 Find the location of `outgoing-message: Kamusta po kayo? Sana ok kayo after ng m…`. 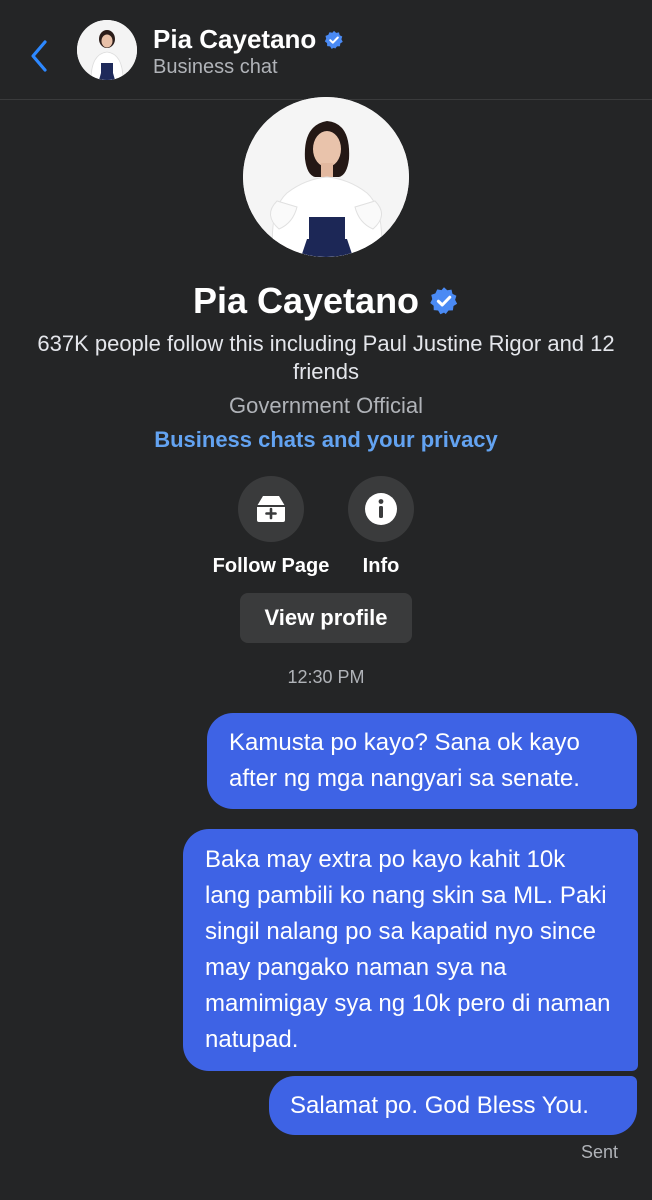

outgoing-message: Kamusta po kayo? Sana ok kayo after ng m… is located at coordinates (422, 761).